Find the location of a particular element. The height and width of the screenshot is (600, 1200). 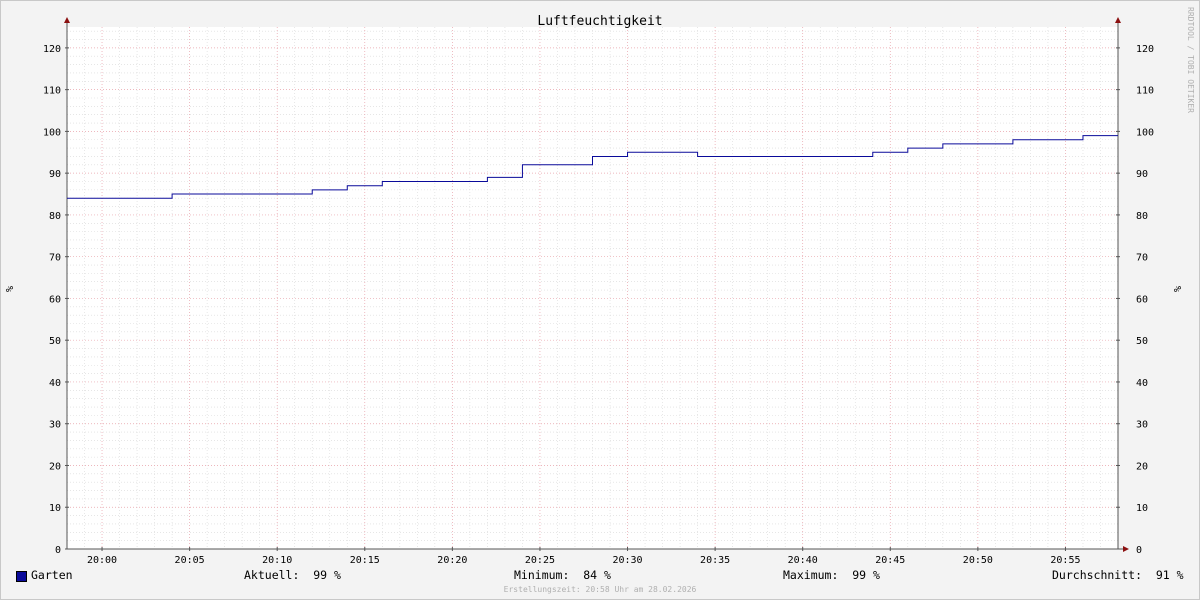

y-tick-label-right: 30 is located at coordinates (1142, 425).